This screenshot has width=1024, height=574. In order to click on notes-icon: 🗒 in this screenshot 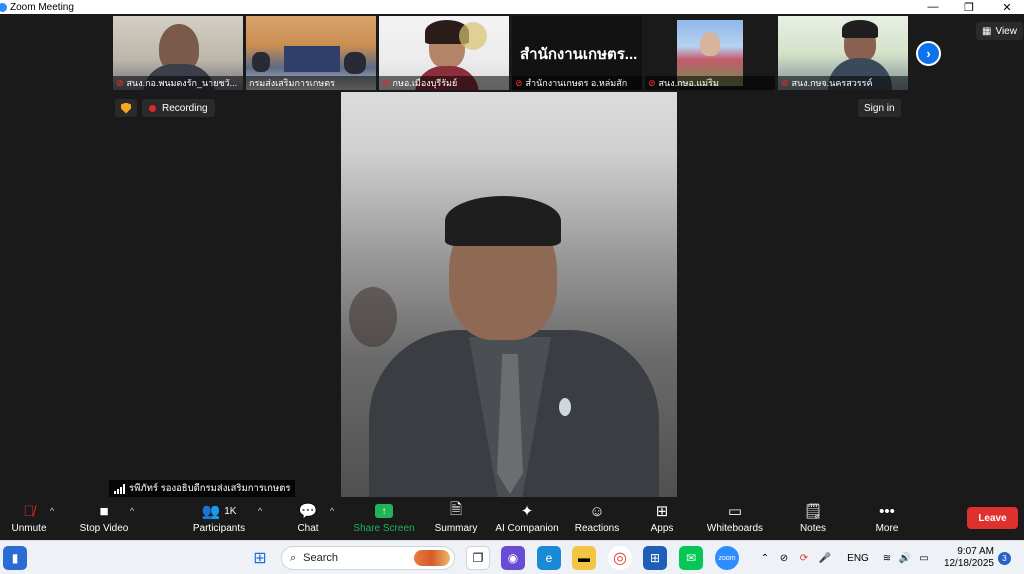, I will do `click(813, 511)`.